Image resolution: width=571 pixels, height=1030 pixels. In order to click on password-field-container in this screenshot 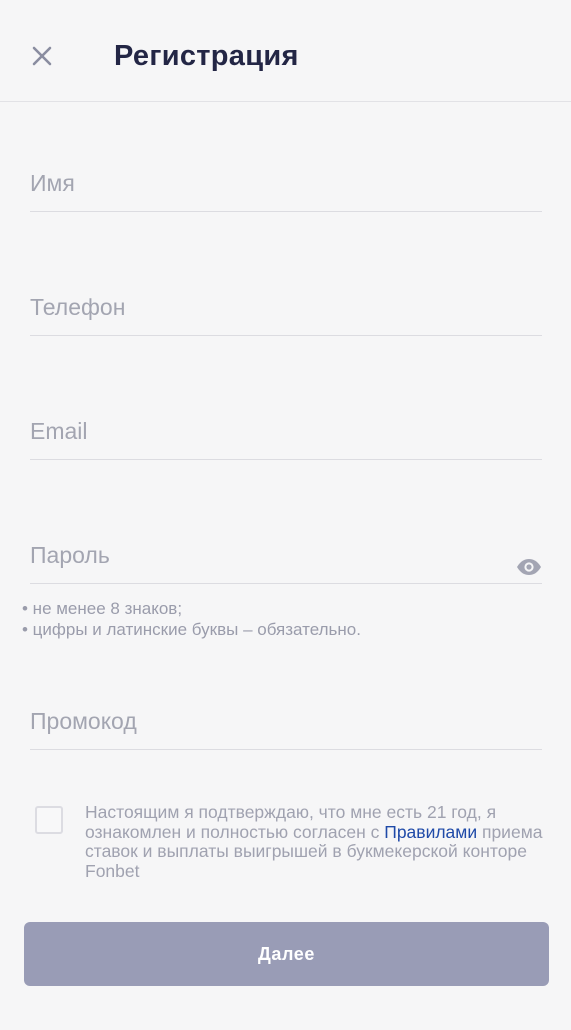, I will do `click(286, 554)`.